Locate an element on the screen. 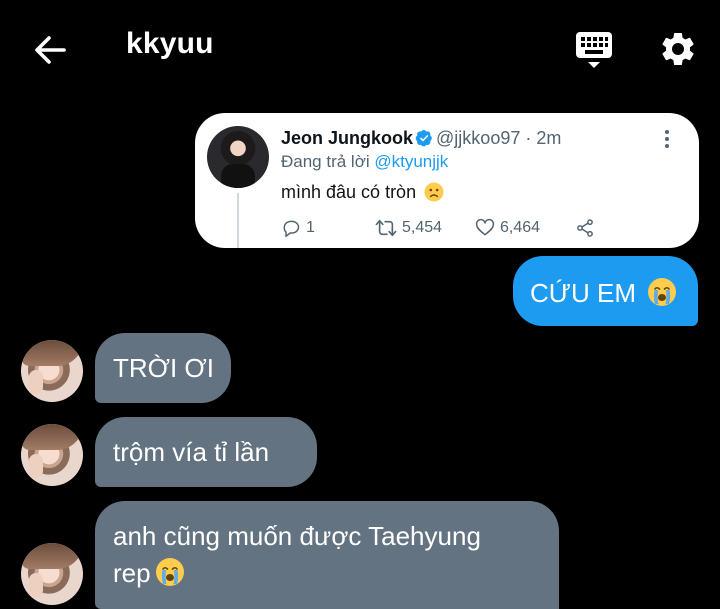  reply-action: 1 is located at coordinates (298, 228).